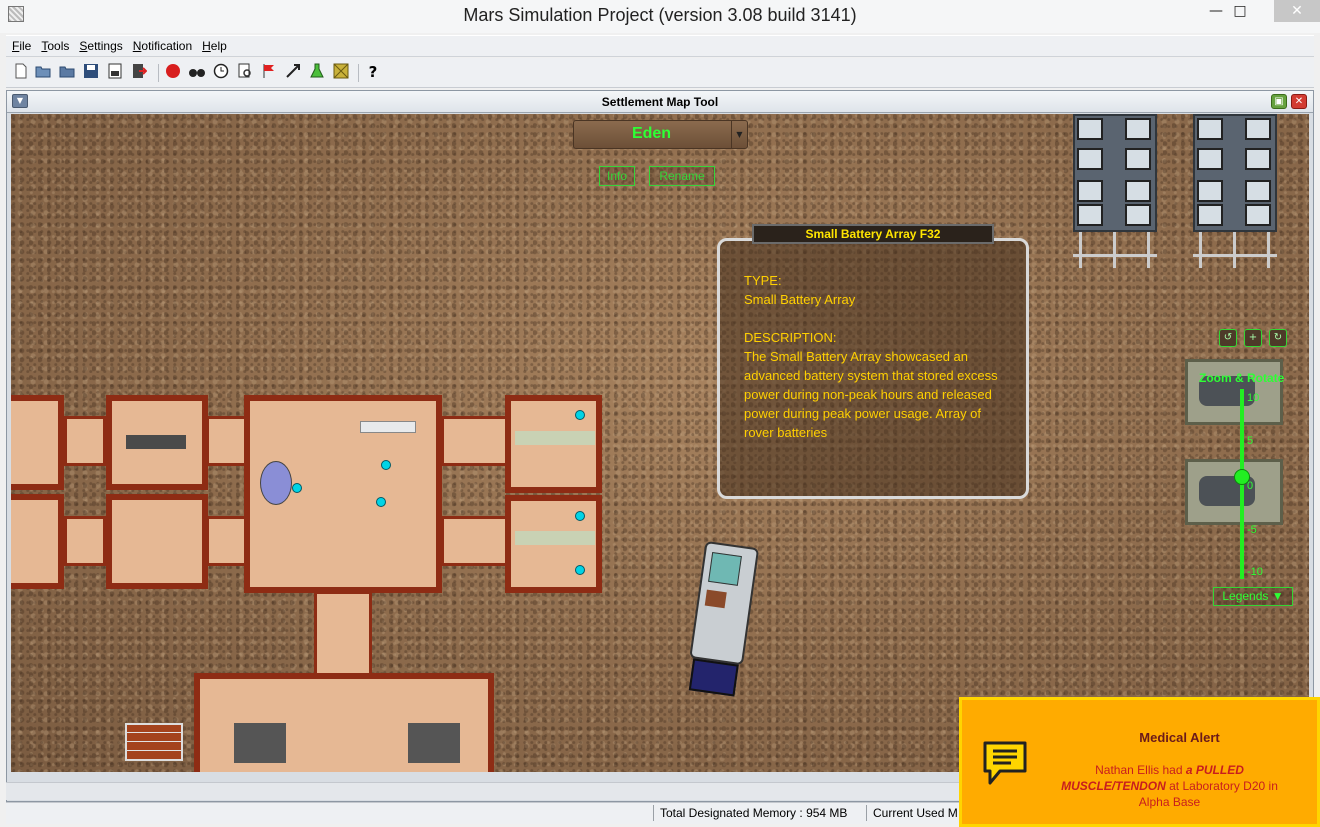 The width and height of the screenshot is (1320, 827). I want to click on used-memory-status: Current Used M, so click(915, 813).